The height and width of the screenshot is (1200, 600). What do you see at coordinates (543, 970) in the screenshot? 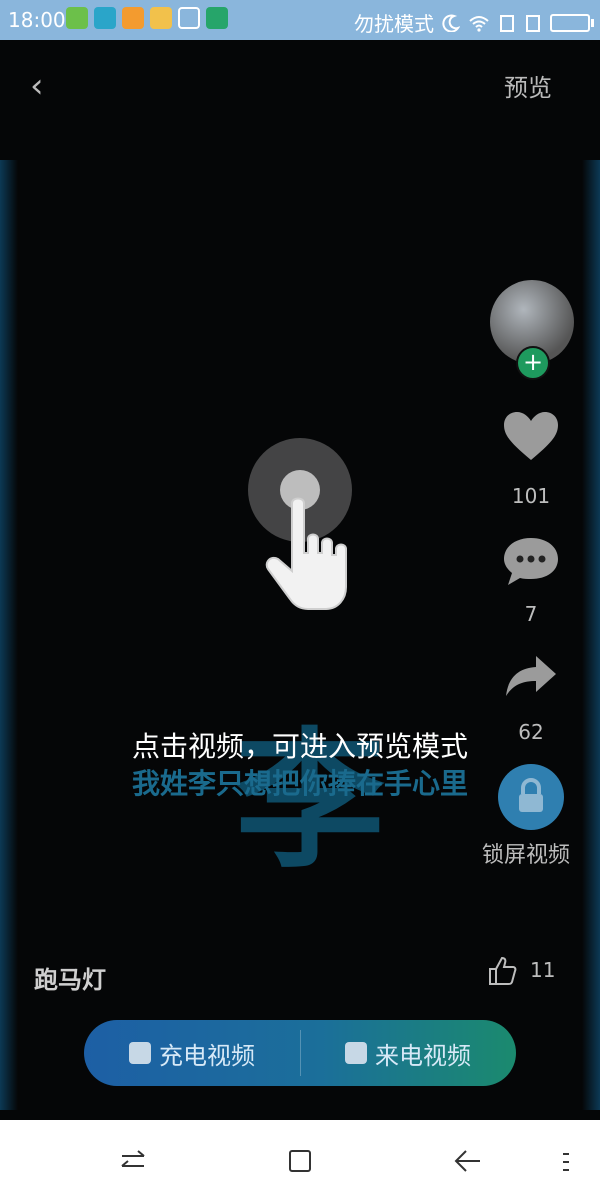
I see `music-like-count: 11` at bounding box center [543, 970].